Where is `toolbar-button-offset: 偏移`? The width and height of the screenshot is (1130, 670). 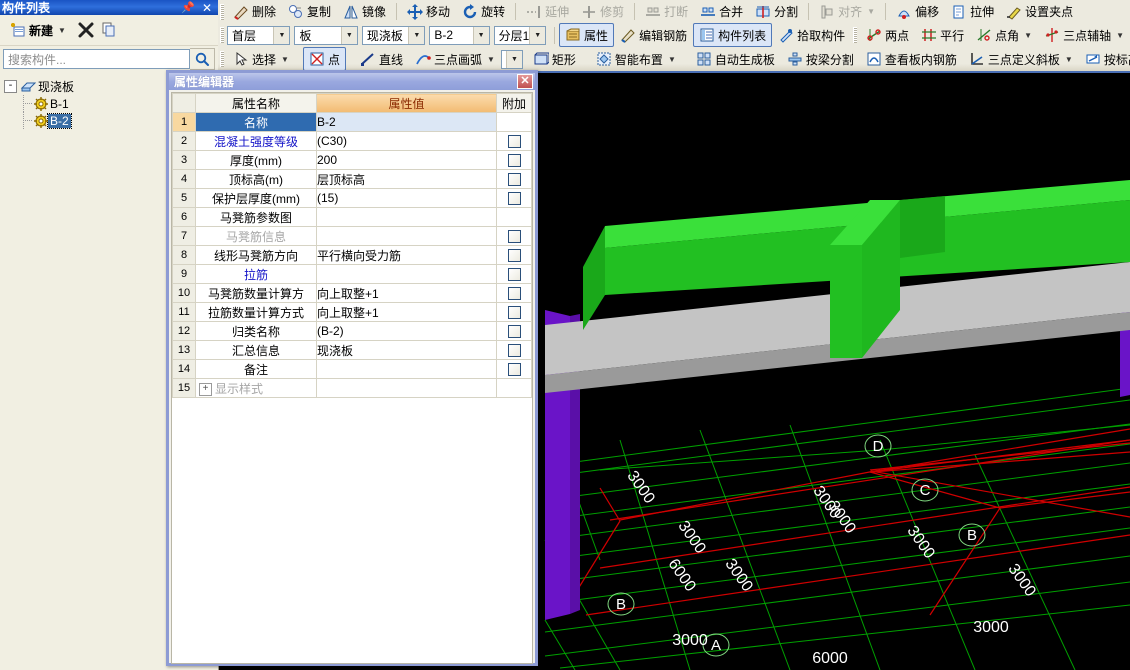 toolbar-button-offset: 偏移 is located at coordinates (917, 11).